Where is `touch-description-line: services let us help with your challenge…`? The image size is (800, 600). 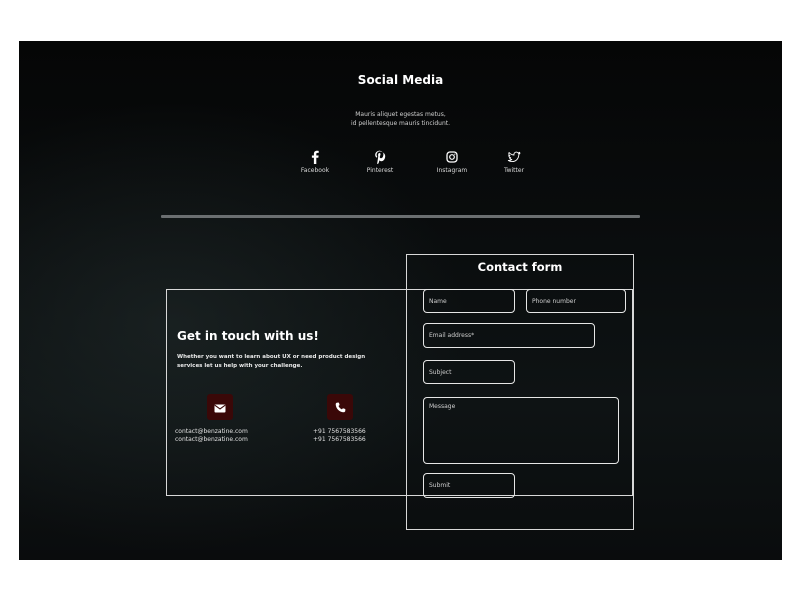 touch-description-line: services let us help with your challenge… is located at coordinates (240, 366).